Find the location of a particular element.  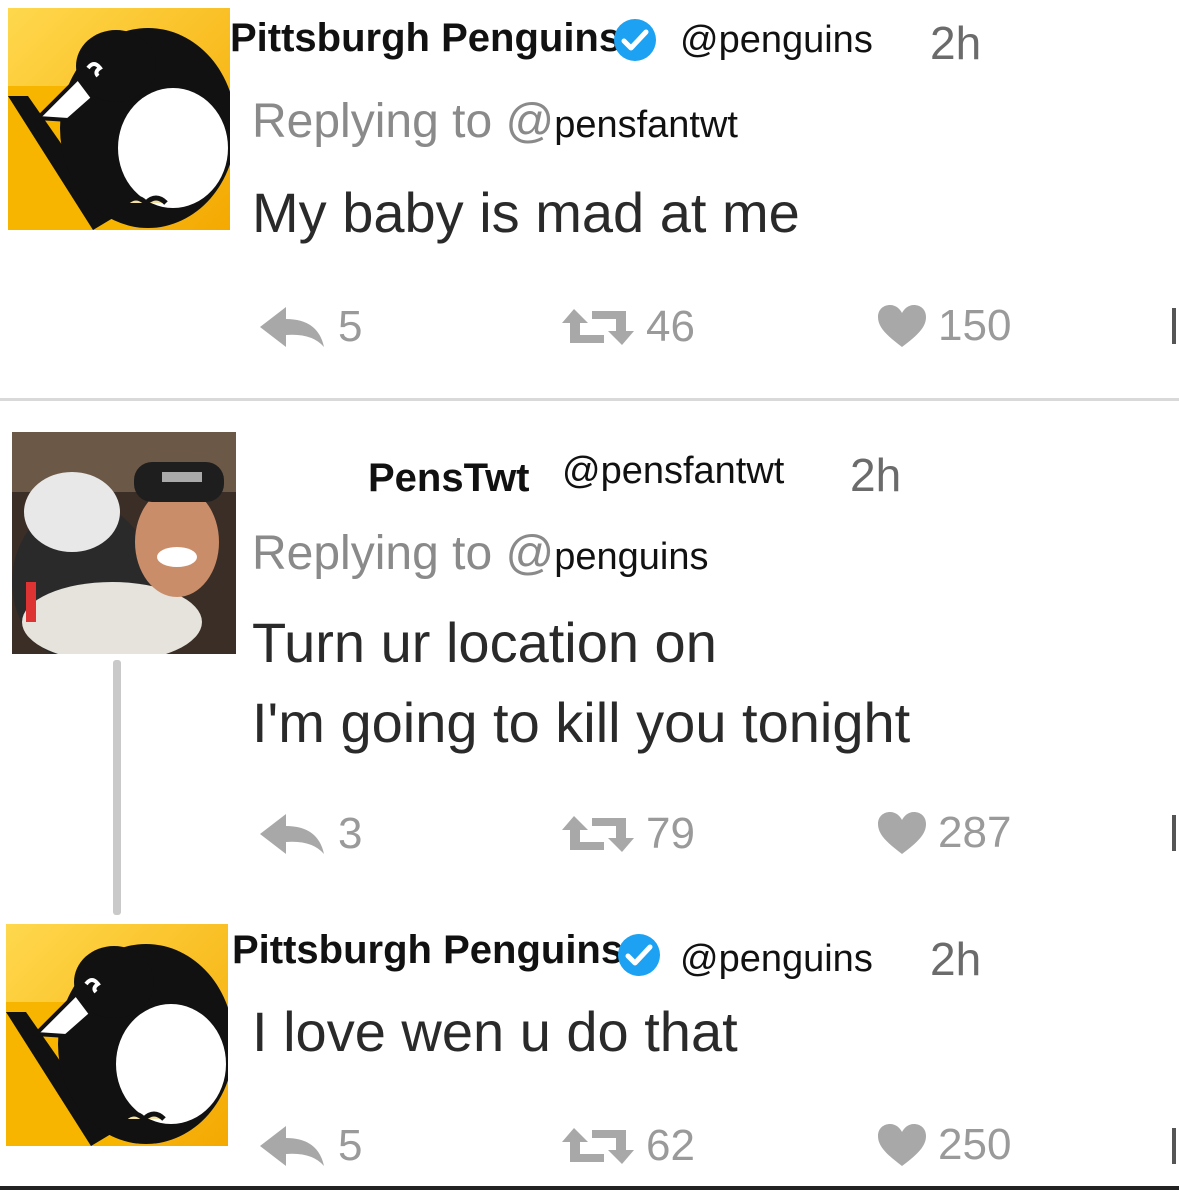

retweet-button: 79 is located at coordinates (627, 834).